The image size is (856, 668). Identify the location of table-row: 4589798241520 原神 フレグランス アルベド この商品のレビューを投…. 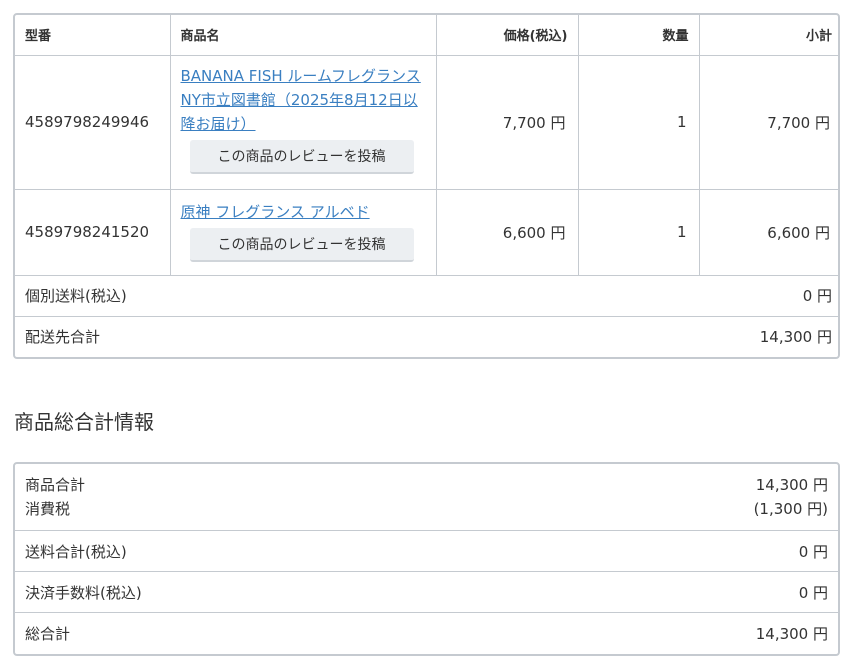
(426, 232).